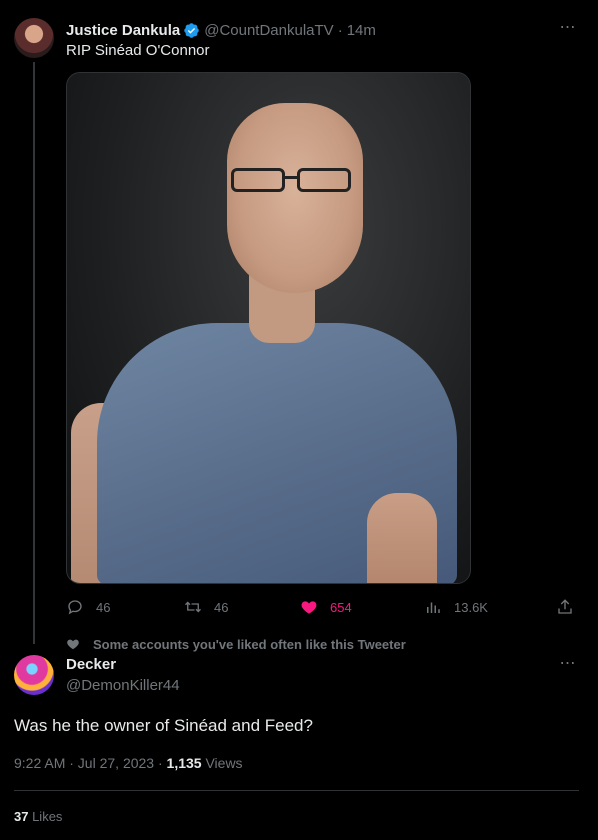 Image resolution: width=598 pixels, height=840 pixels. Describe the element at coordinates (222, 763) in the screenshot. I see `views-label: Views` at that location.